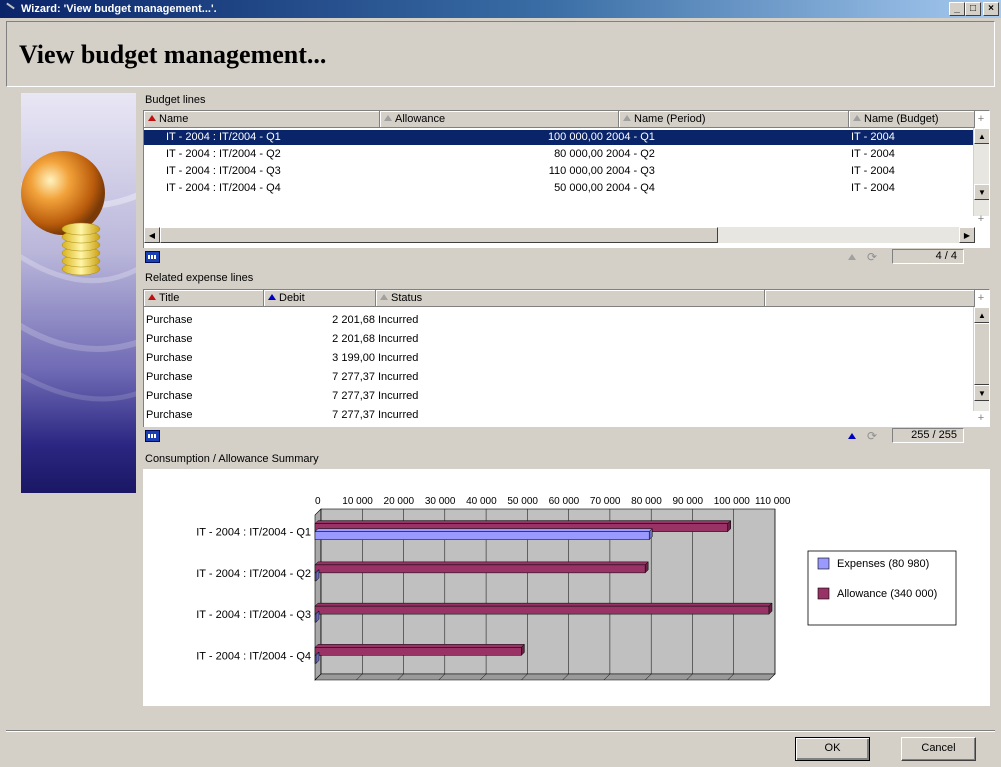  Describe the element at coordinates (119, 9) in the screenshot. I see `window-title: Wizard: 'View budget management...'.` at that location.